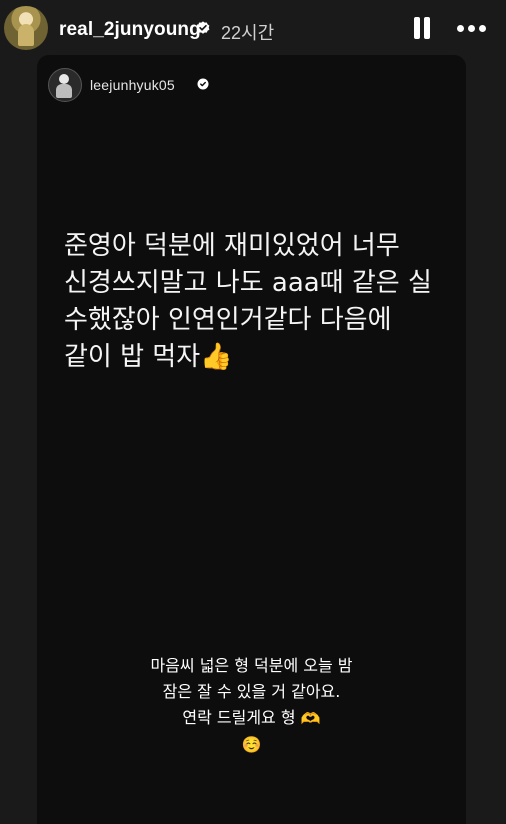 This screenshot has width=506, height=824. I want to click on profile-avatar, so click(26, 28).